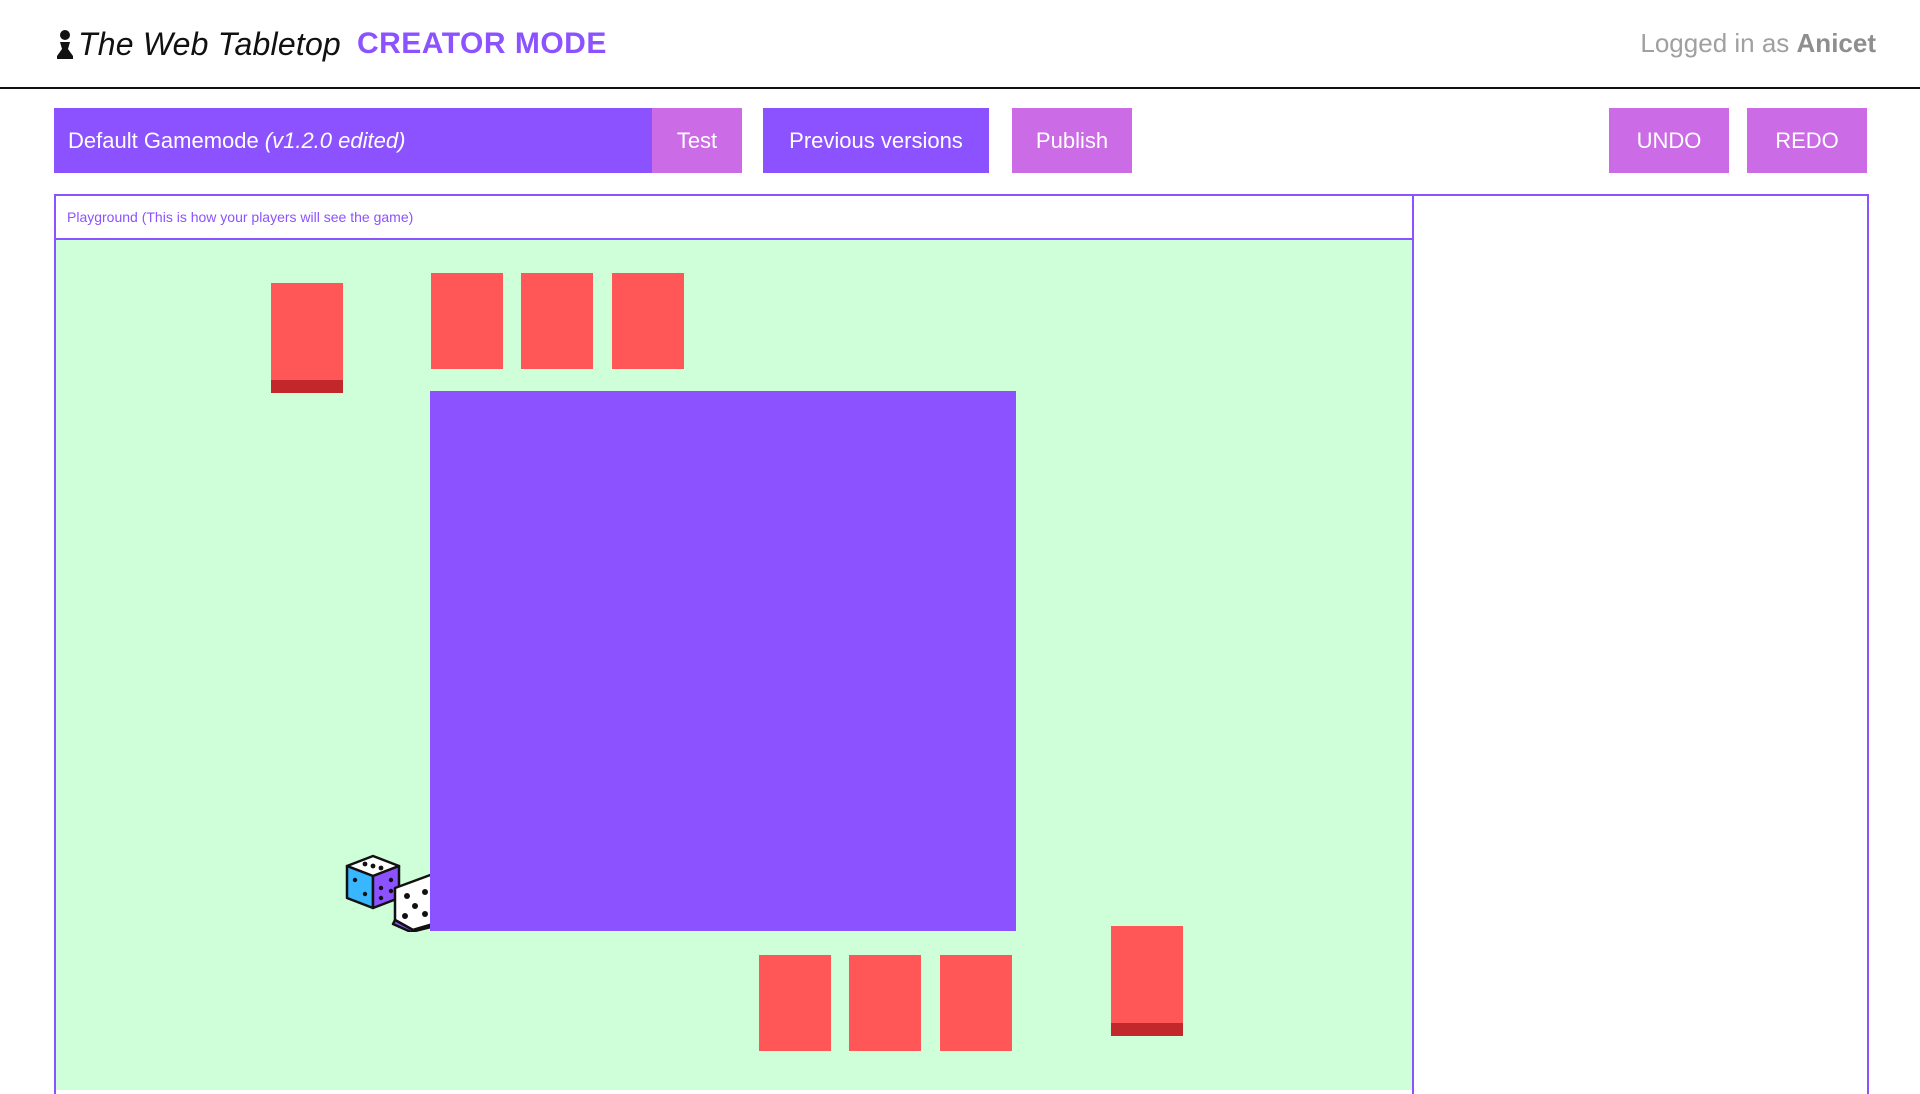 This screenshot has height=1094, width=1920. I want to click on gamemode-name: Default Gamemode, so click(163, 140).